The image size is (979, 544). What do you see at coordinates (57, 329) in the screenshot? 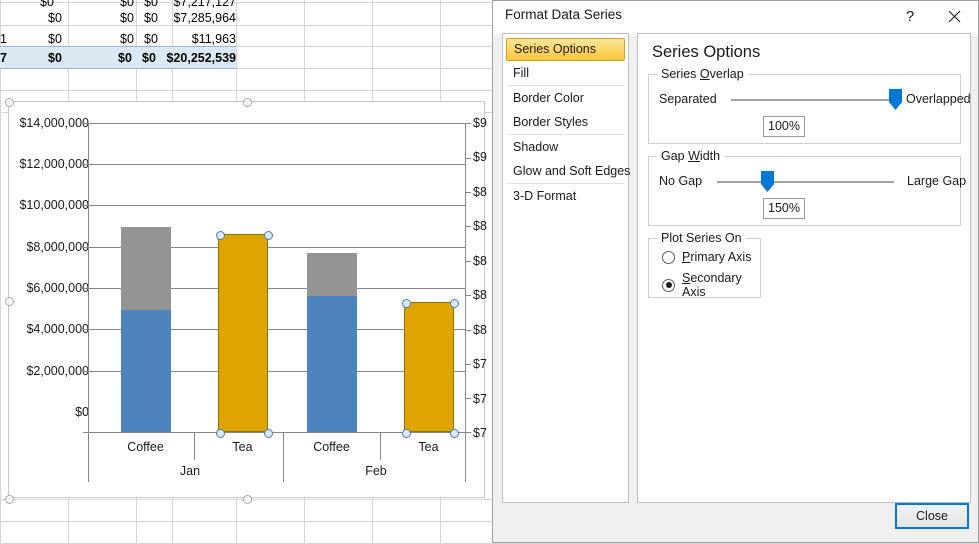
I see `y-axis-tick-label: $4,000,000` at bounding box center [57, 329].